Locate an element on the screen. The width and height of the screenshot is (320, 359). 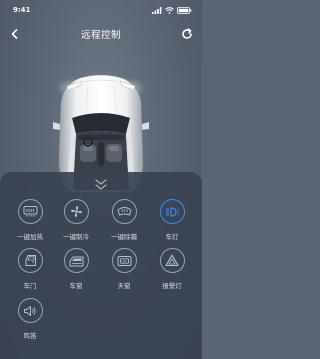
window-label: 车窗 is located at coordinates (76, 286).